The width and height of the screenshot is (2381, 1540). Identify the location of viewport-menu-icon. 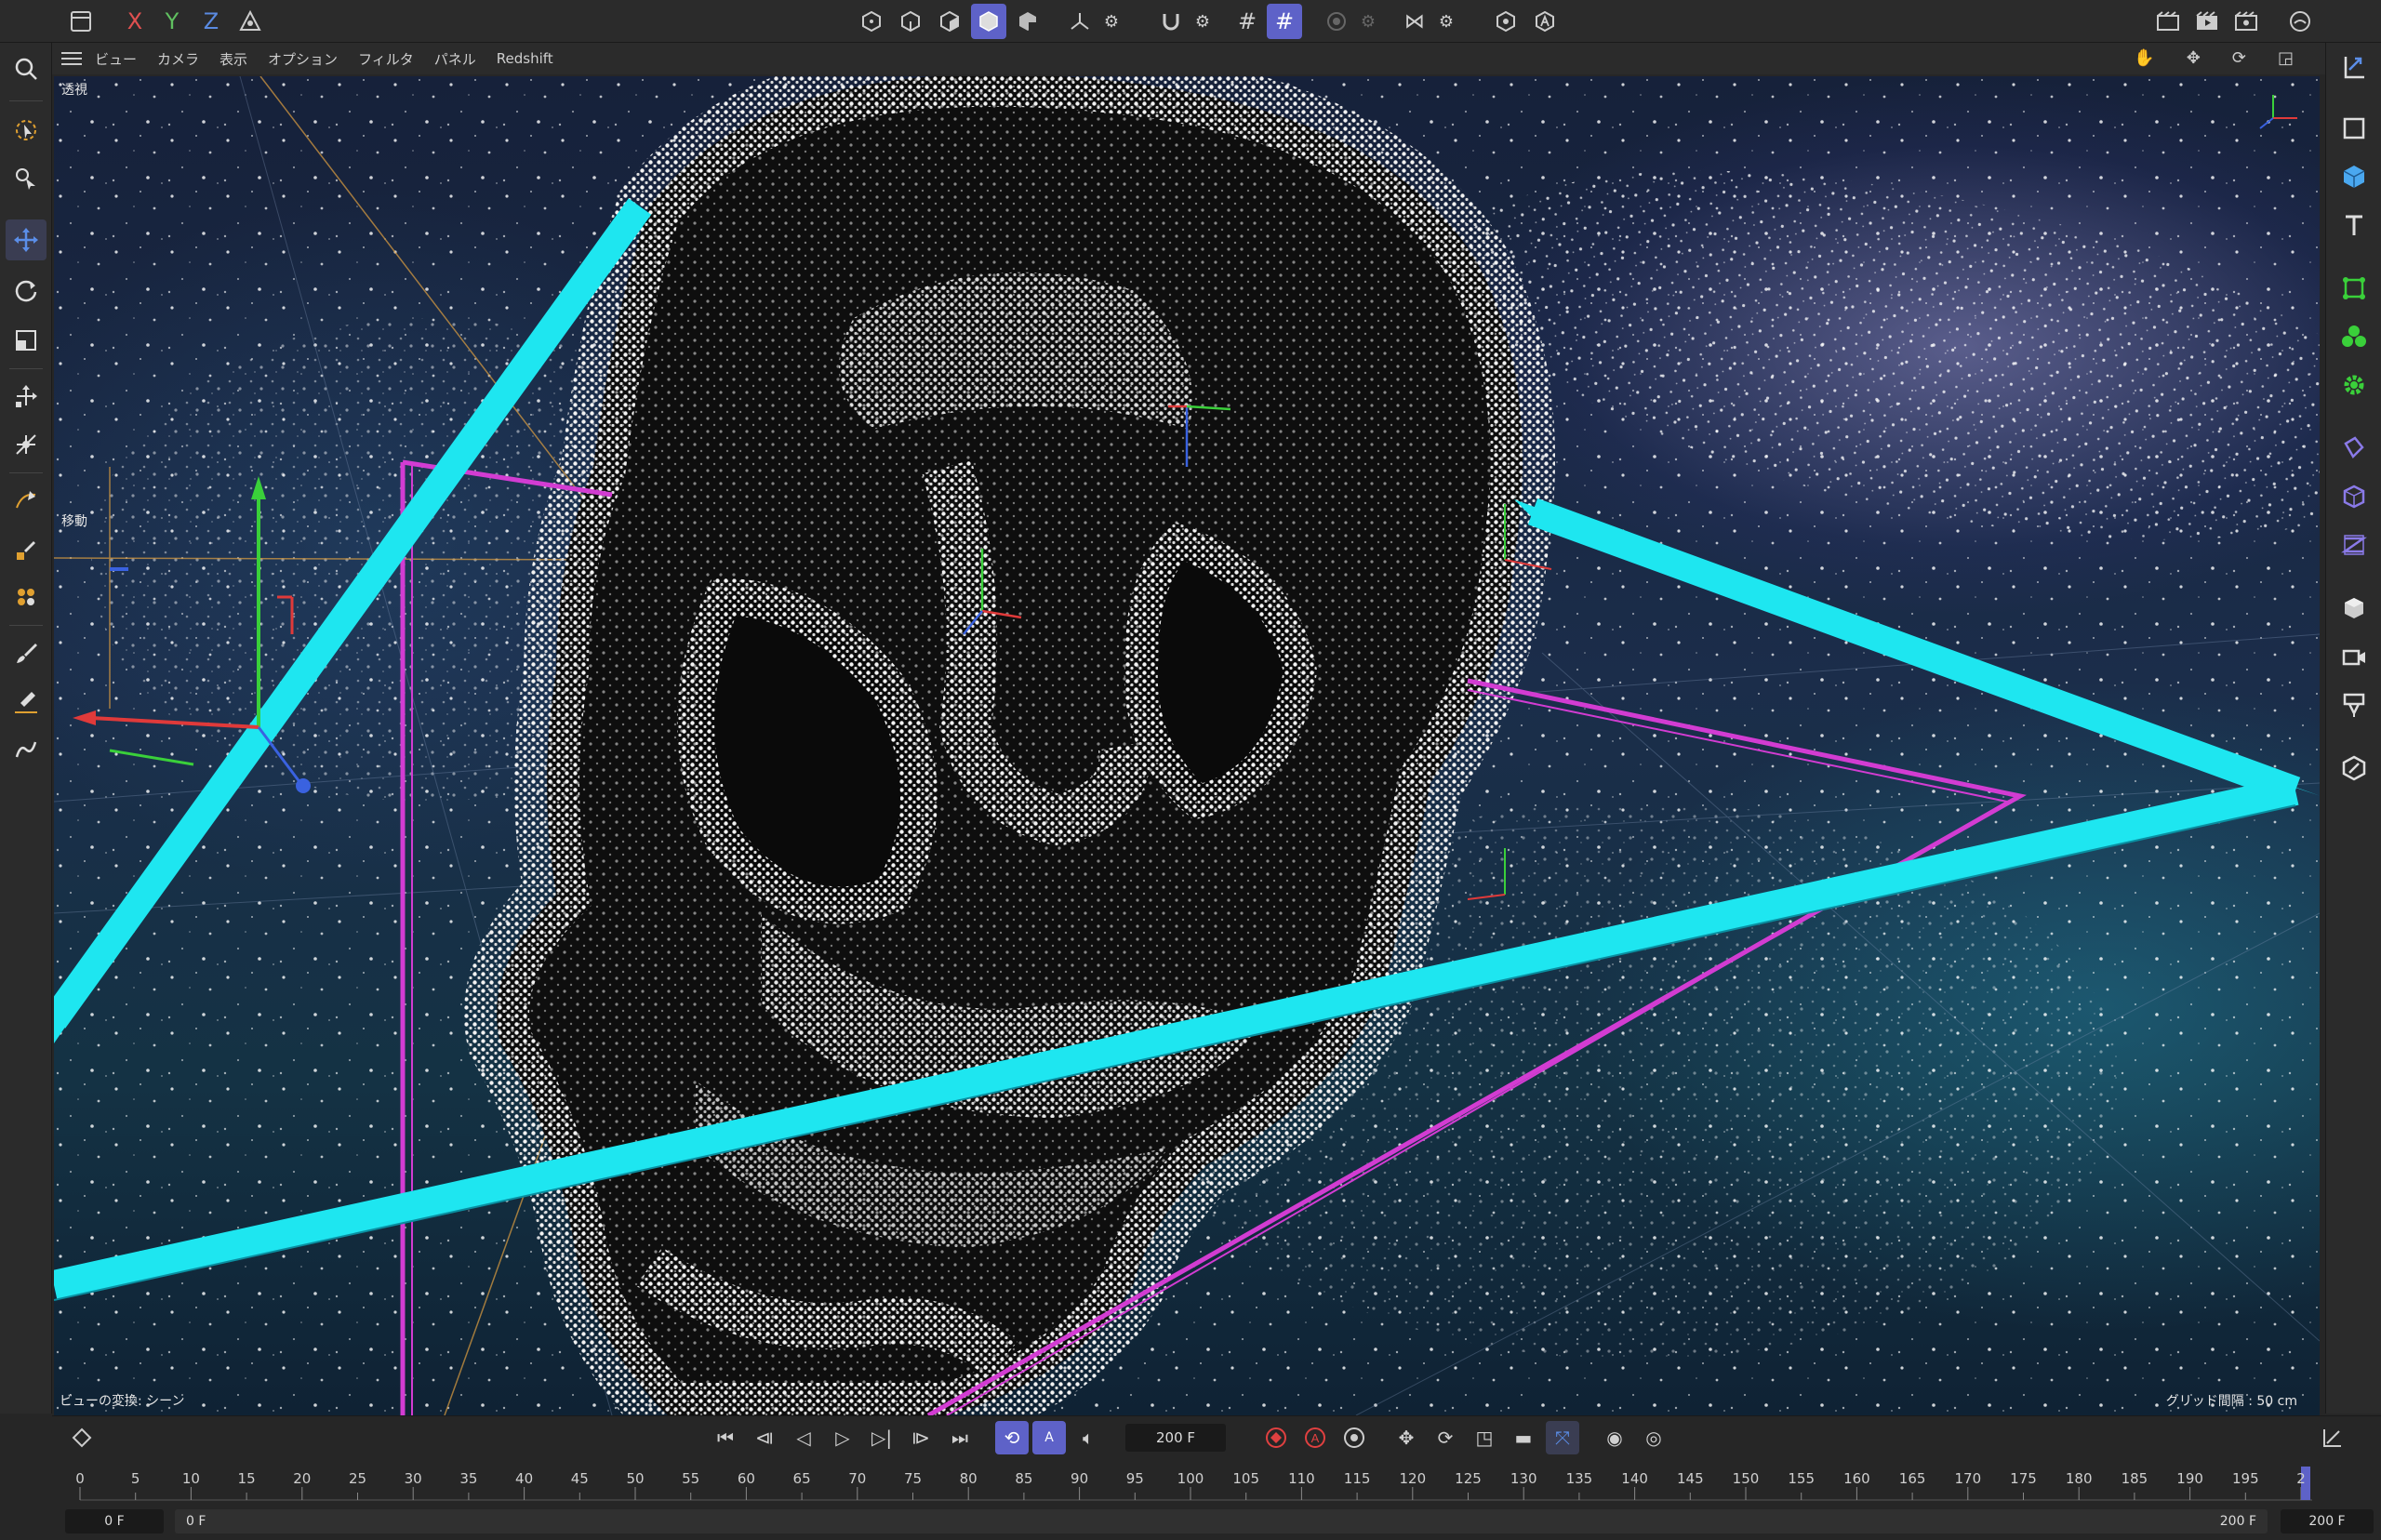
(71, 58).